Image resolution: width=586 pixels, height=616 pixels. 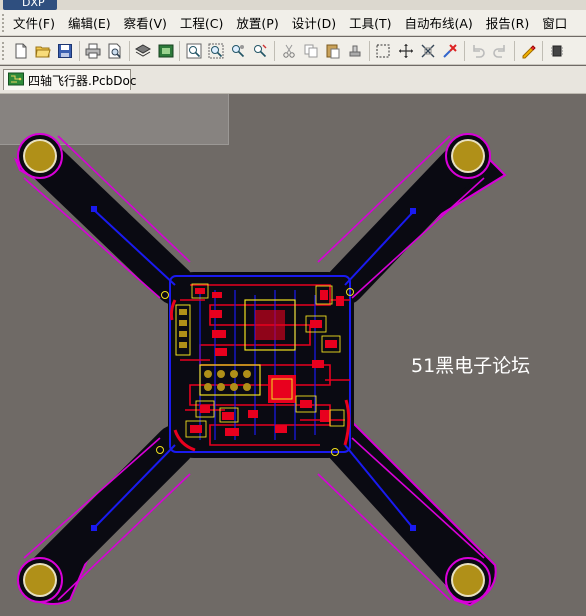 I want to click on zoom-fit-icon, so click(x=193, y=50).